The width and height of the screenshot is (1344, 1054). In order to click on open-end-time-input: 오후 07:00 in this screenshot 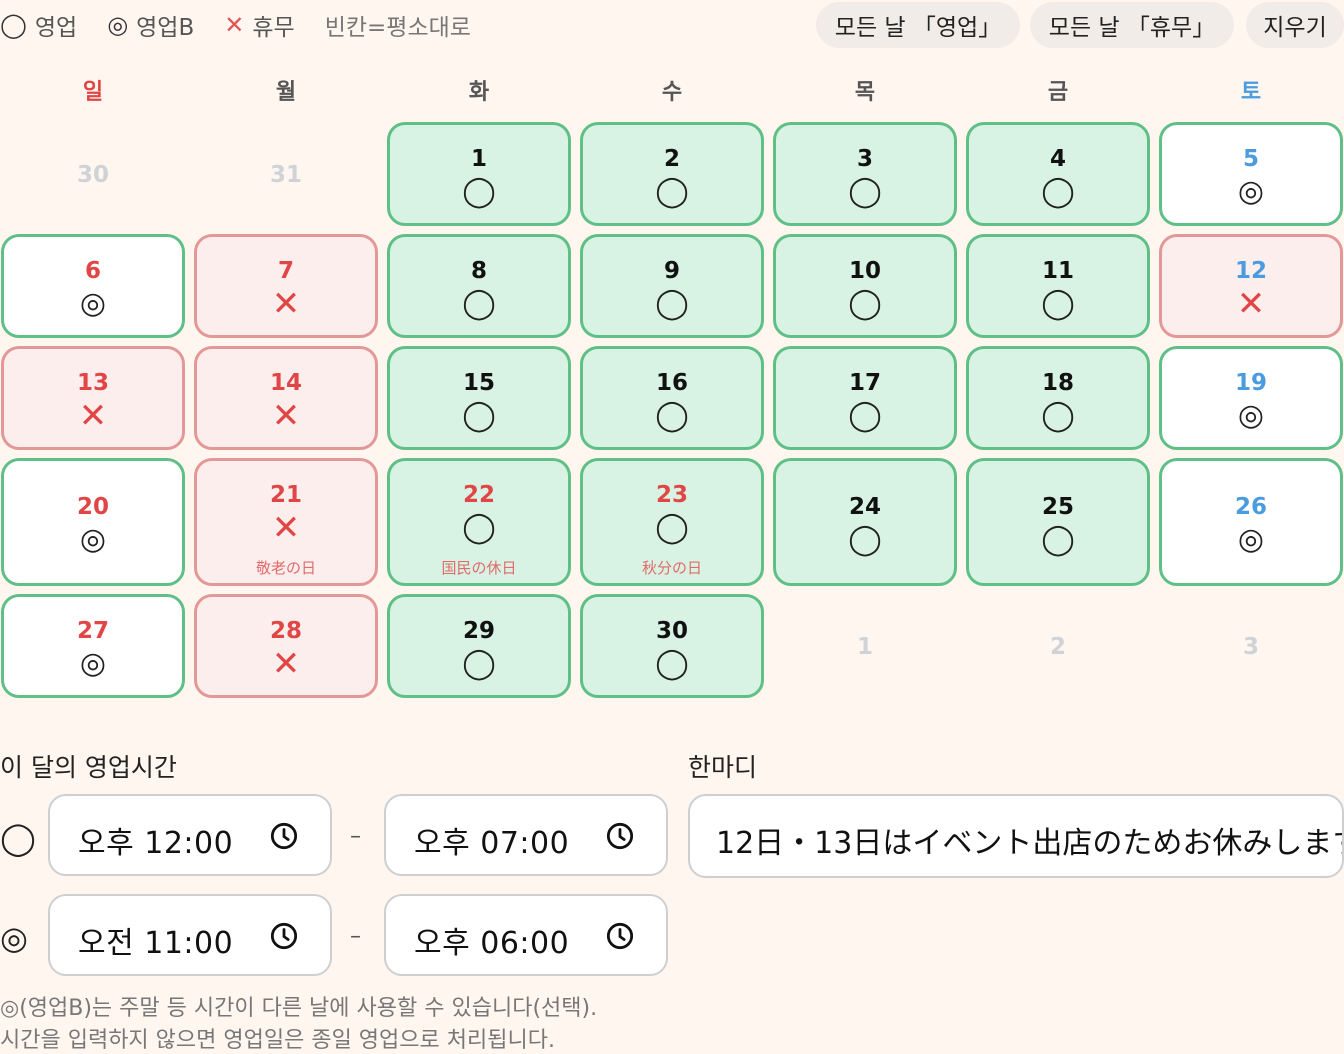, I will do `click(526, 835)`.